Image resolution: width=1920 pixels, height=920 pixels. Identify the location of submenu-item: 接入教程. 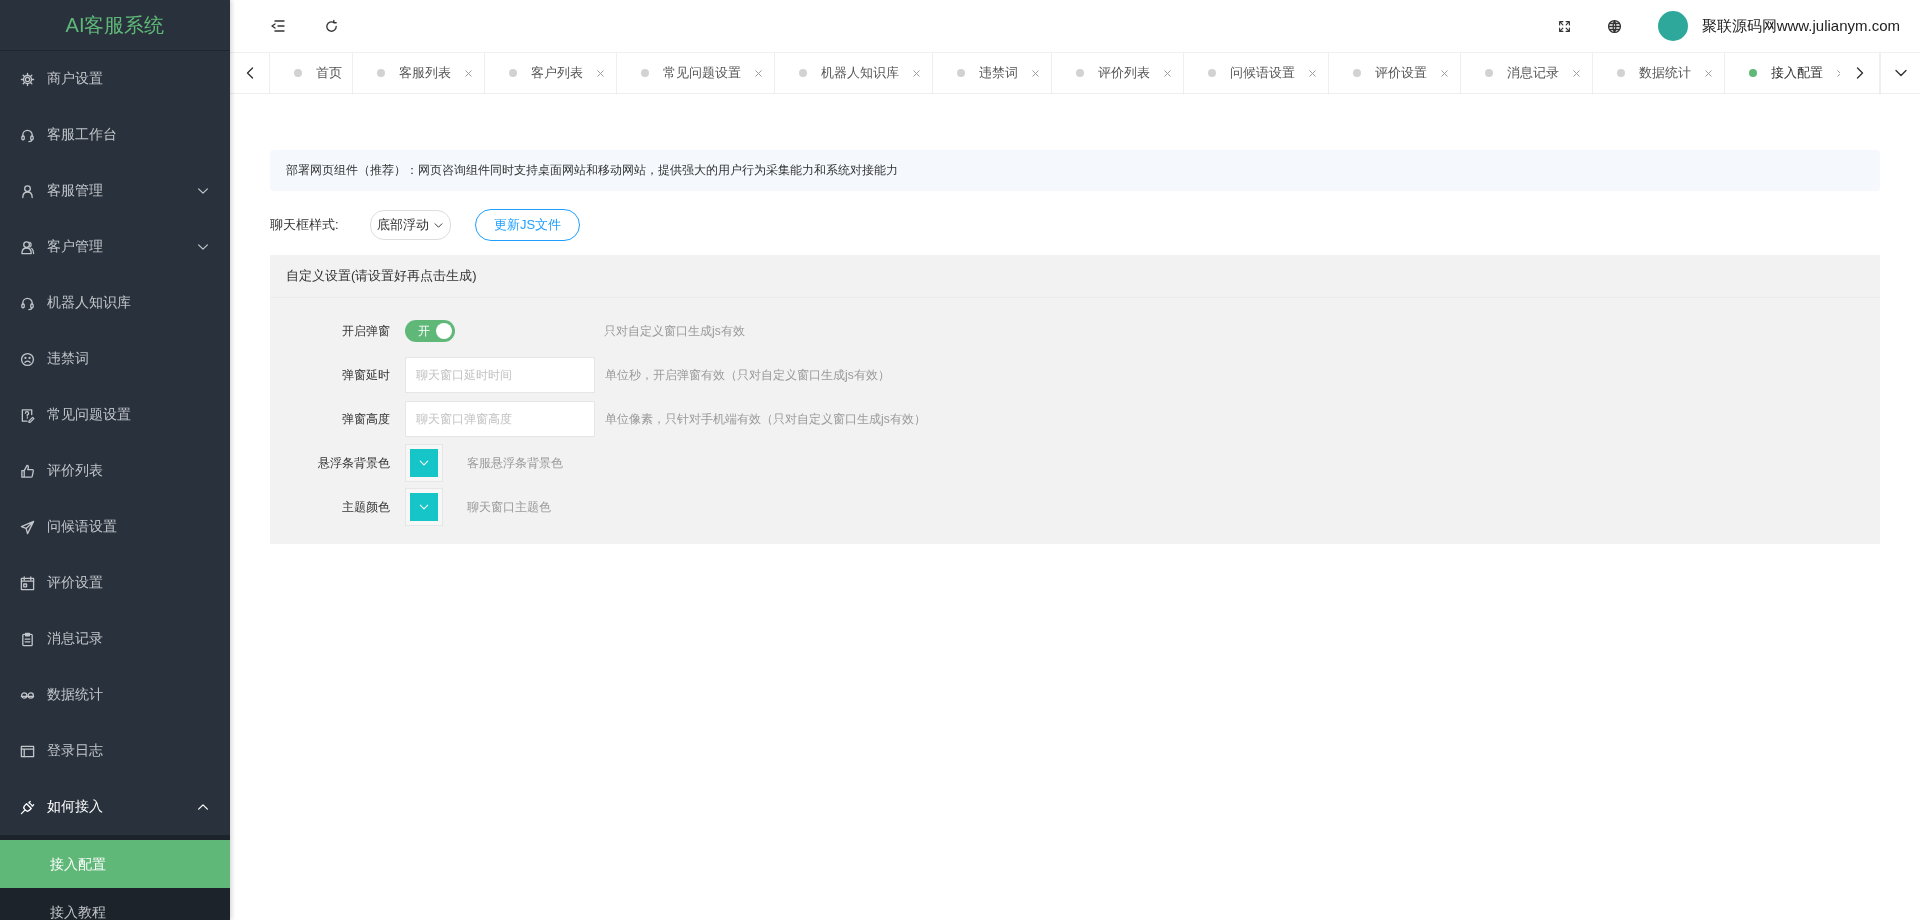
(115, 904).